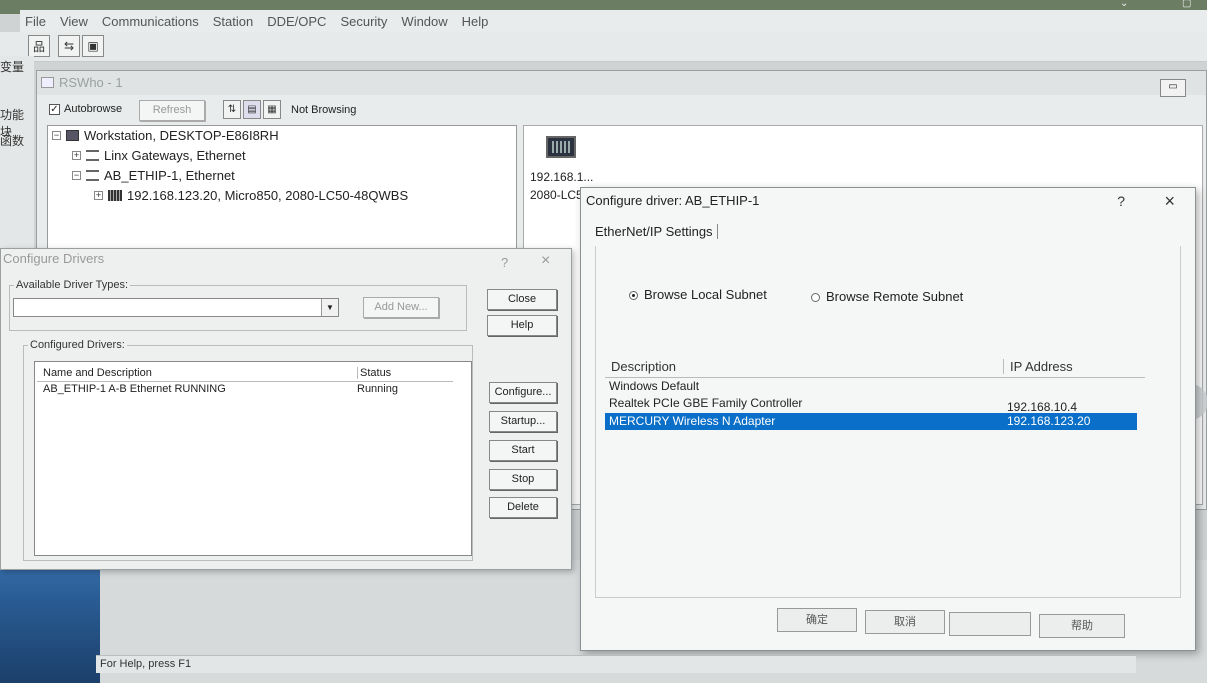  What do you see at coordinates (93, 109) in the screenshot?
I see `autobrowse-label: Autobrowse` at bounding box center [93, 109].